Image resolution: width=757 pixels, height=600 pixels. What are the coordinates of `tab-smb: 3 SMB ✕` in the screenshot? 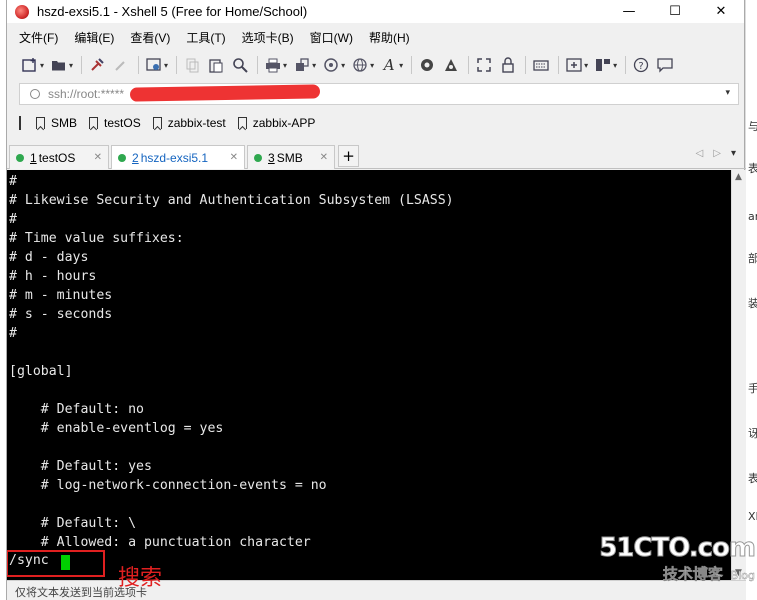 It's located at (291, 157).